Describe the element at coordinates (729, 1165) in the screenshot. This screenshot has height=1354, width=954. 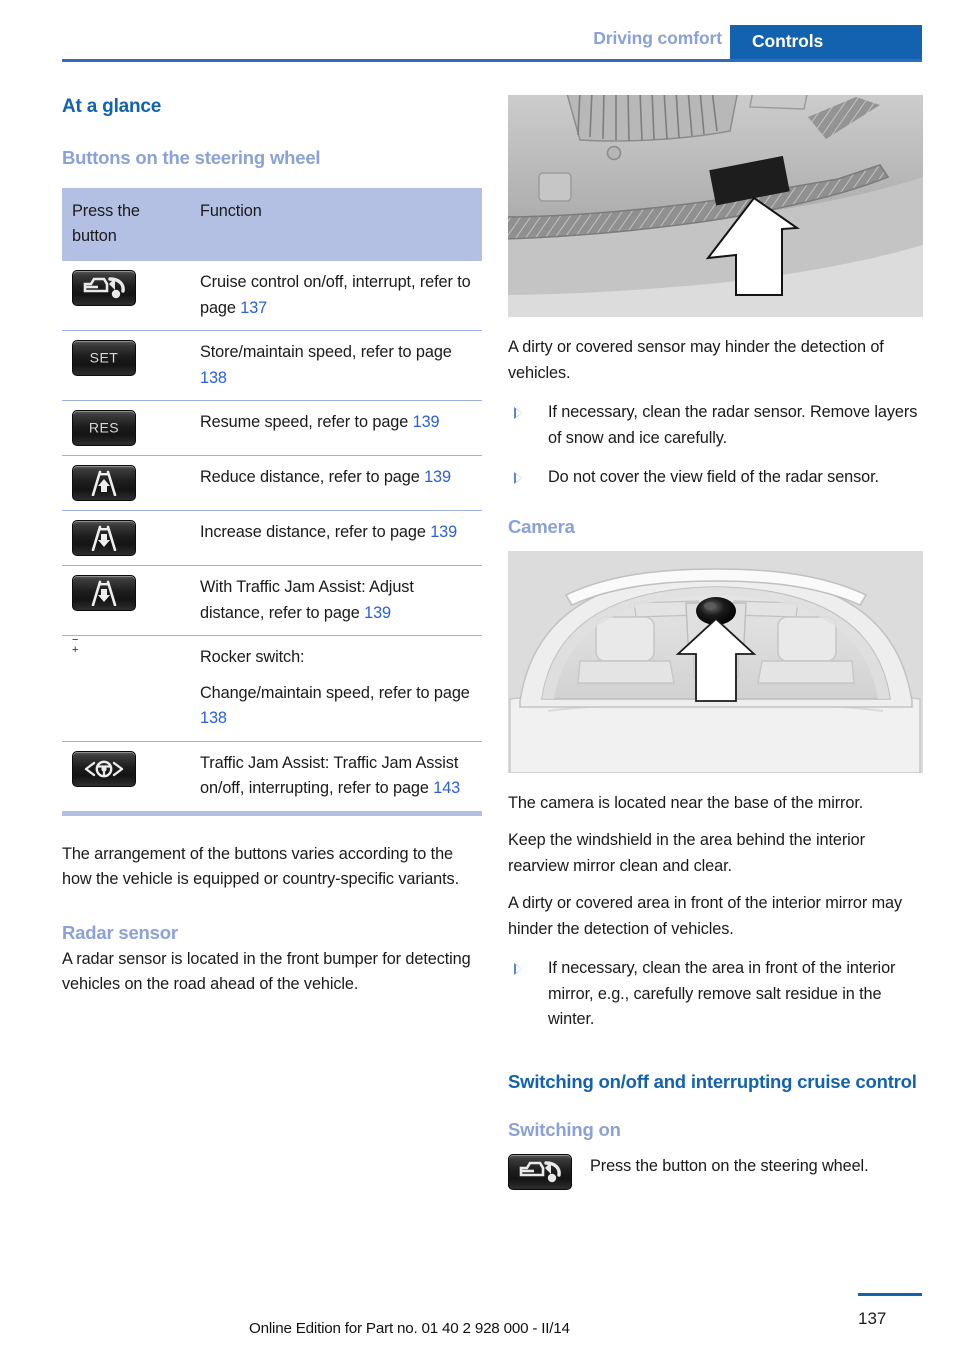
I see `switching-on-step-text: Press the button on the steering wheel.` at that location.